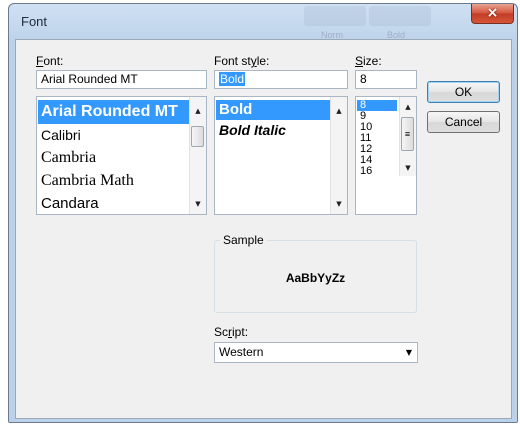 The width and height of the screenshot is (520, 424). What do you see at coordinates (315, 278) in the screenshot?
I see `sample-preview: AaBbYyZz` at bounding box center [315, 278].